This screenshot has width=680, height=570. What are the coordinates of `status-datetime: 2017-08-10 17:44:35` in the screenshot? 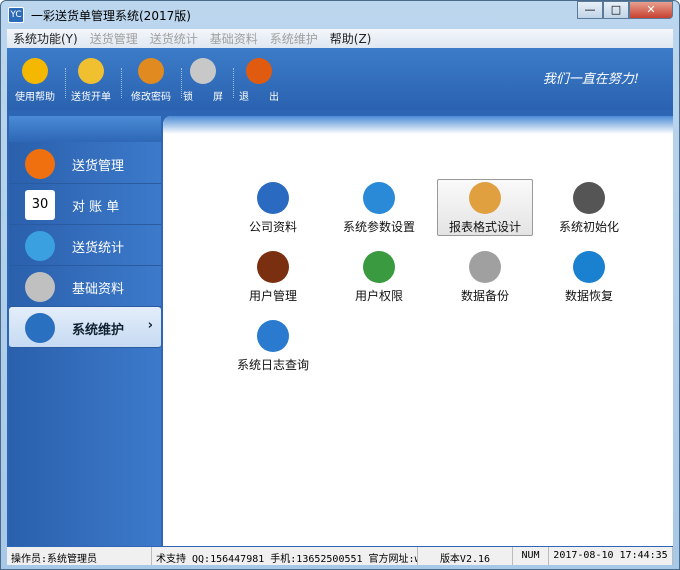 It's located at (611, 556).